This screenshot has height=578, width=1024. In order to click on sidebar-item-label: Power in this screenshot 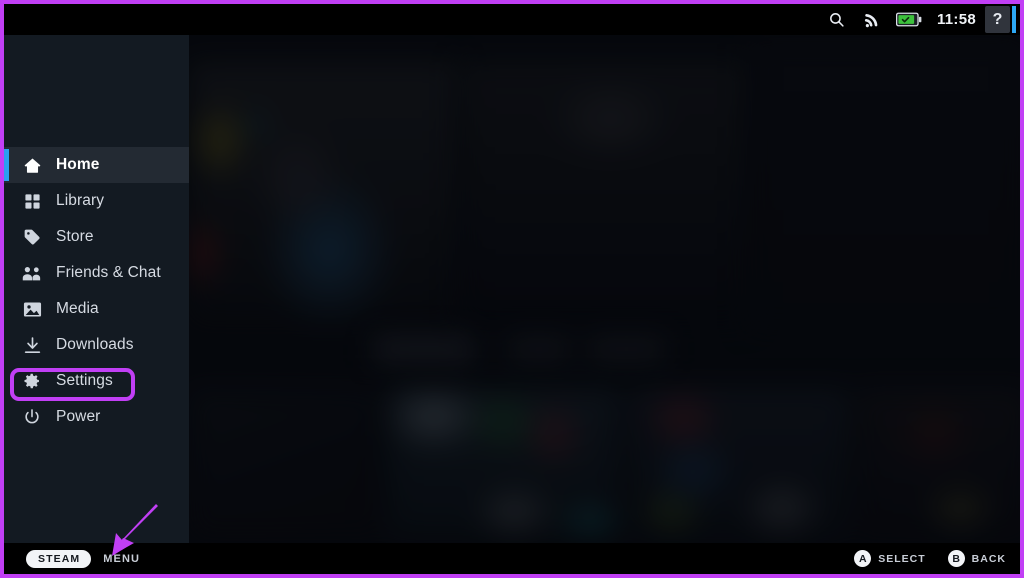, I will do `click(78, 416)`.